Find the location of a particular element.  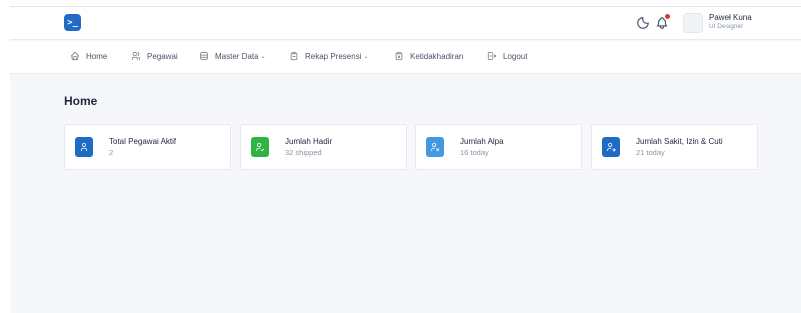

bell-icon is located at coordinates (662, 22).